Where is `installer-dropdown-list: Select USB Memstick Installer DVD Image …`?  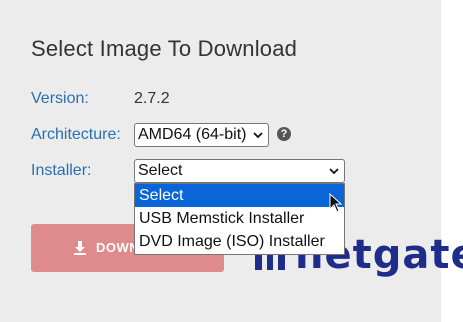
installer-dropdown-list: Select USB Memstick Installer DVD Image … is located at coordinates (239, 219).